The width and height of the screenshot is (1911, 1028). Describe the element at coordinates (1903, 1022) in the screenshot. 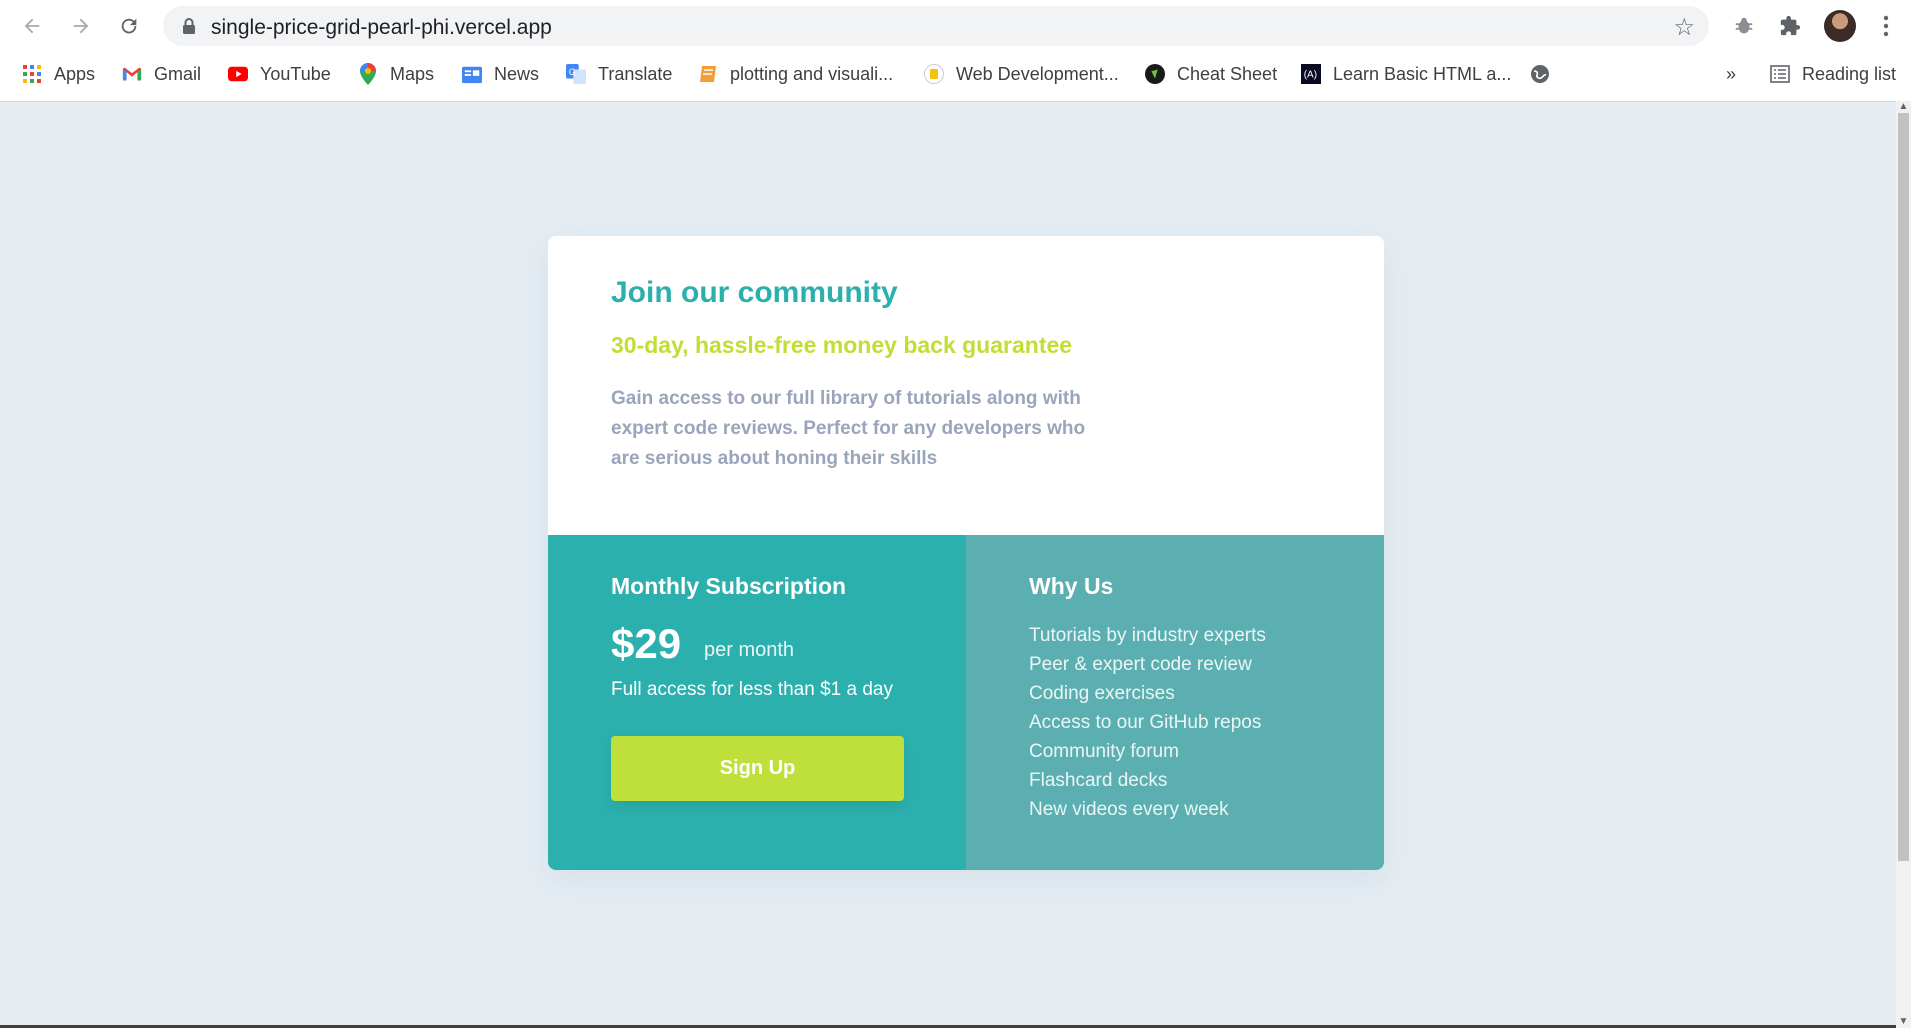

I see `scroll-down-arrow-icon: ▼` at that location.